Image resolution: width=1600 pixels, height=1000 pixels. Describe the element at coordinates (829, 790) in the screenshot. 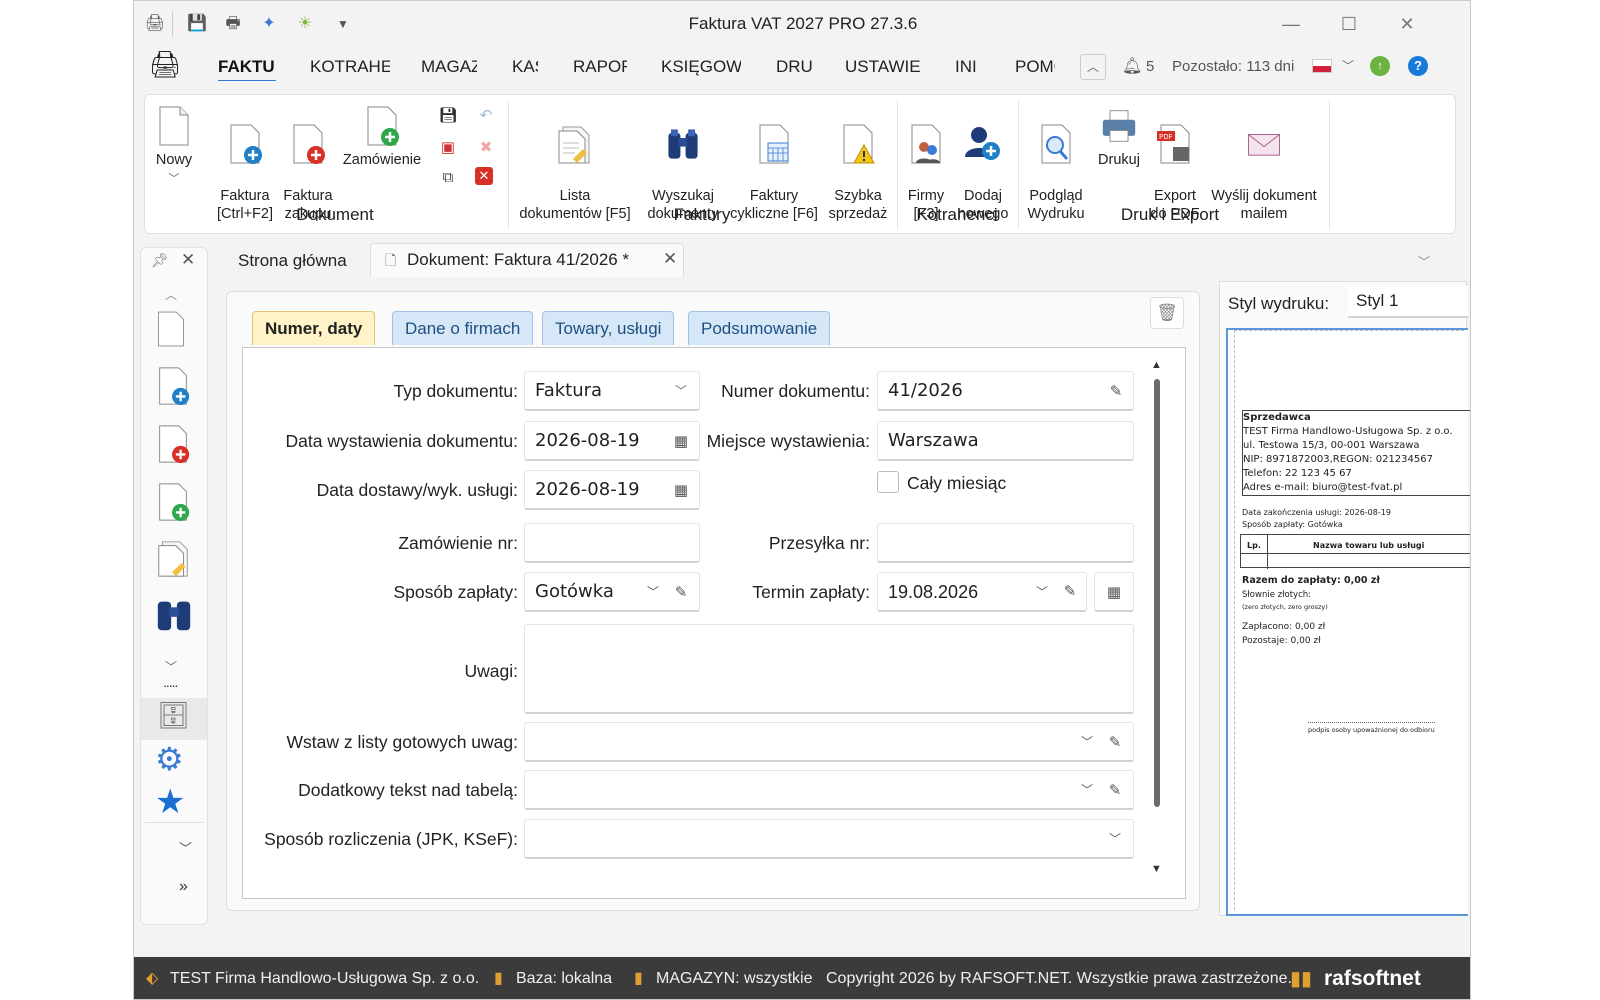

I see `extra-text-select: ﹀ ✎` at that location.